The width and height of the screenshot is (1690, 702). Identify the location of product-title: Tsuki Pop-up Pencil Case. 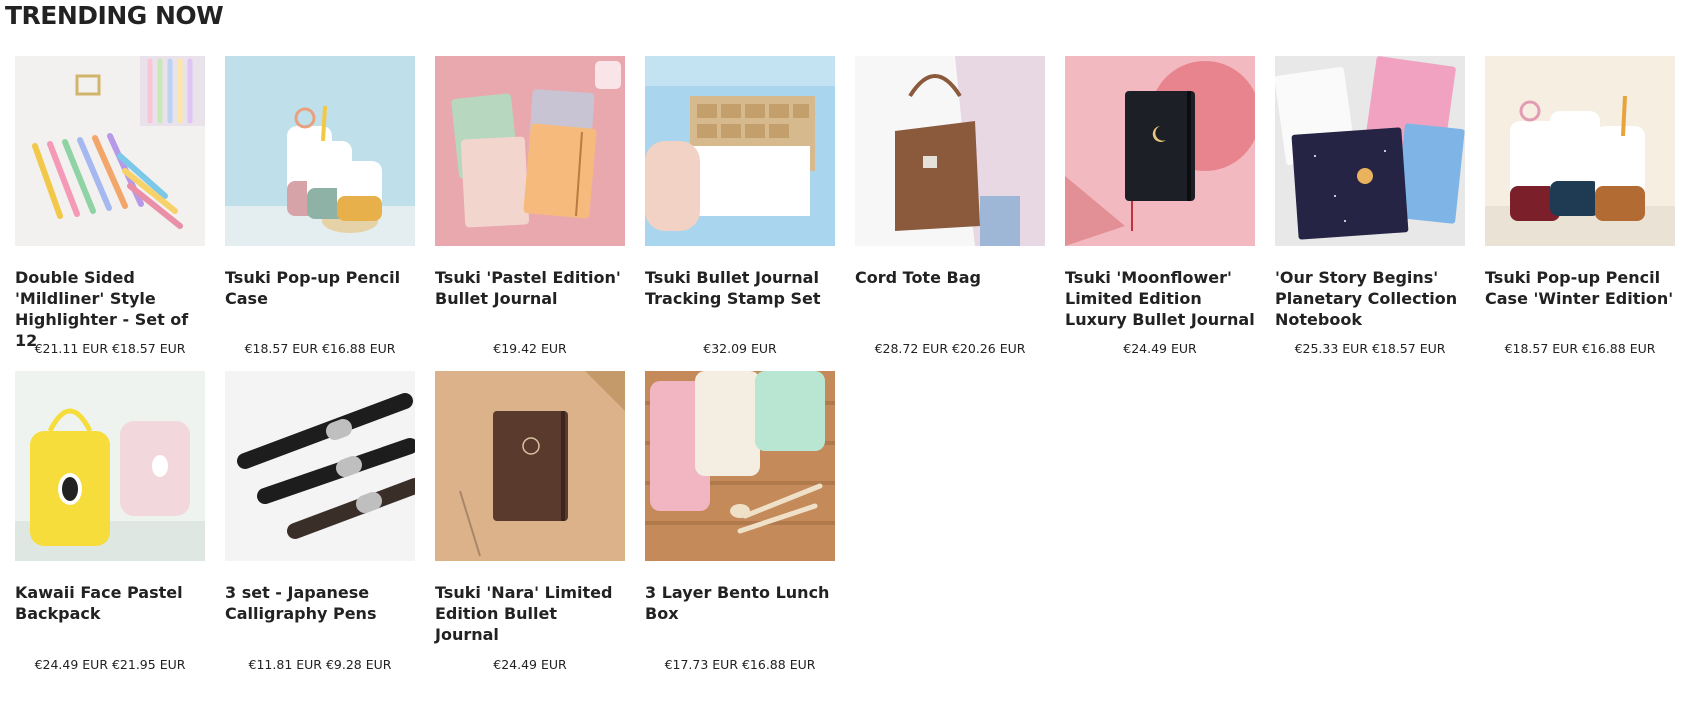
(320, 298).